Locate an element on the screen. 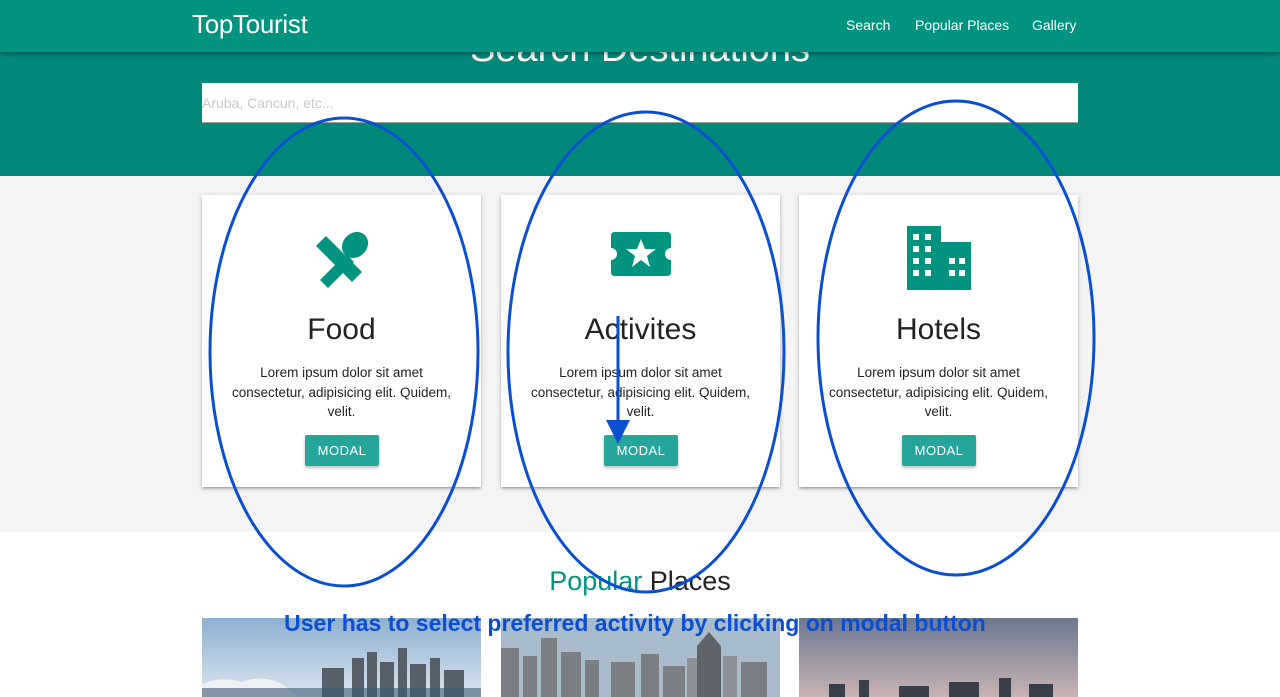 The width and height of the screenshot is (1280, 697). food-modal-button: MODAL is located at coordinates (342, 450).